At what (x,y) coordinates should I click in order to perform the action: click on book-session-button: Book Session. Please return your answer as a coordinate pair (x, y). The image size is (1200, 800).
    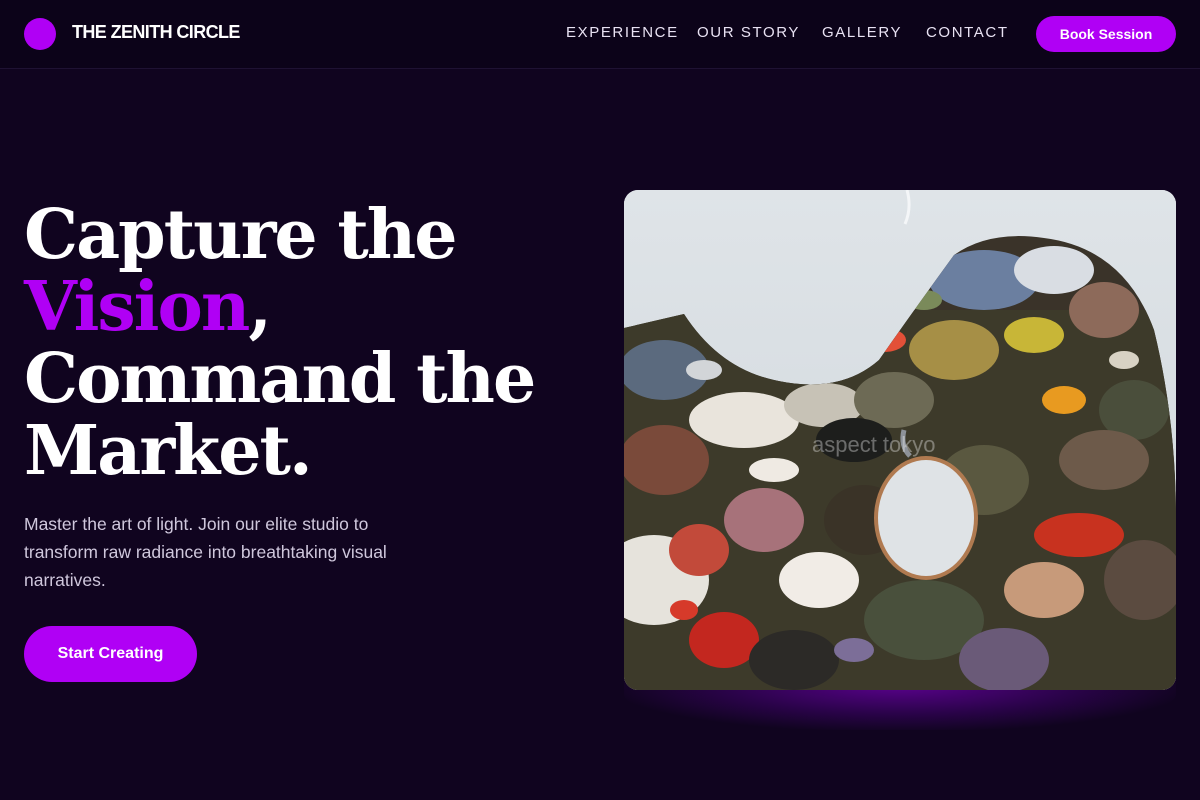
    Looking at the image, I should click on (1106, 34).